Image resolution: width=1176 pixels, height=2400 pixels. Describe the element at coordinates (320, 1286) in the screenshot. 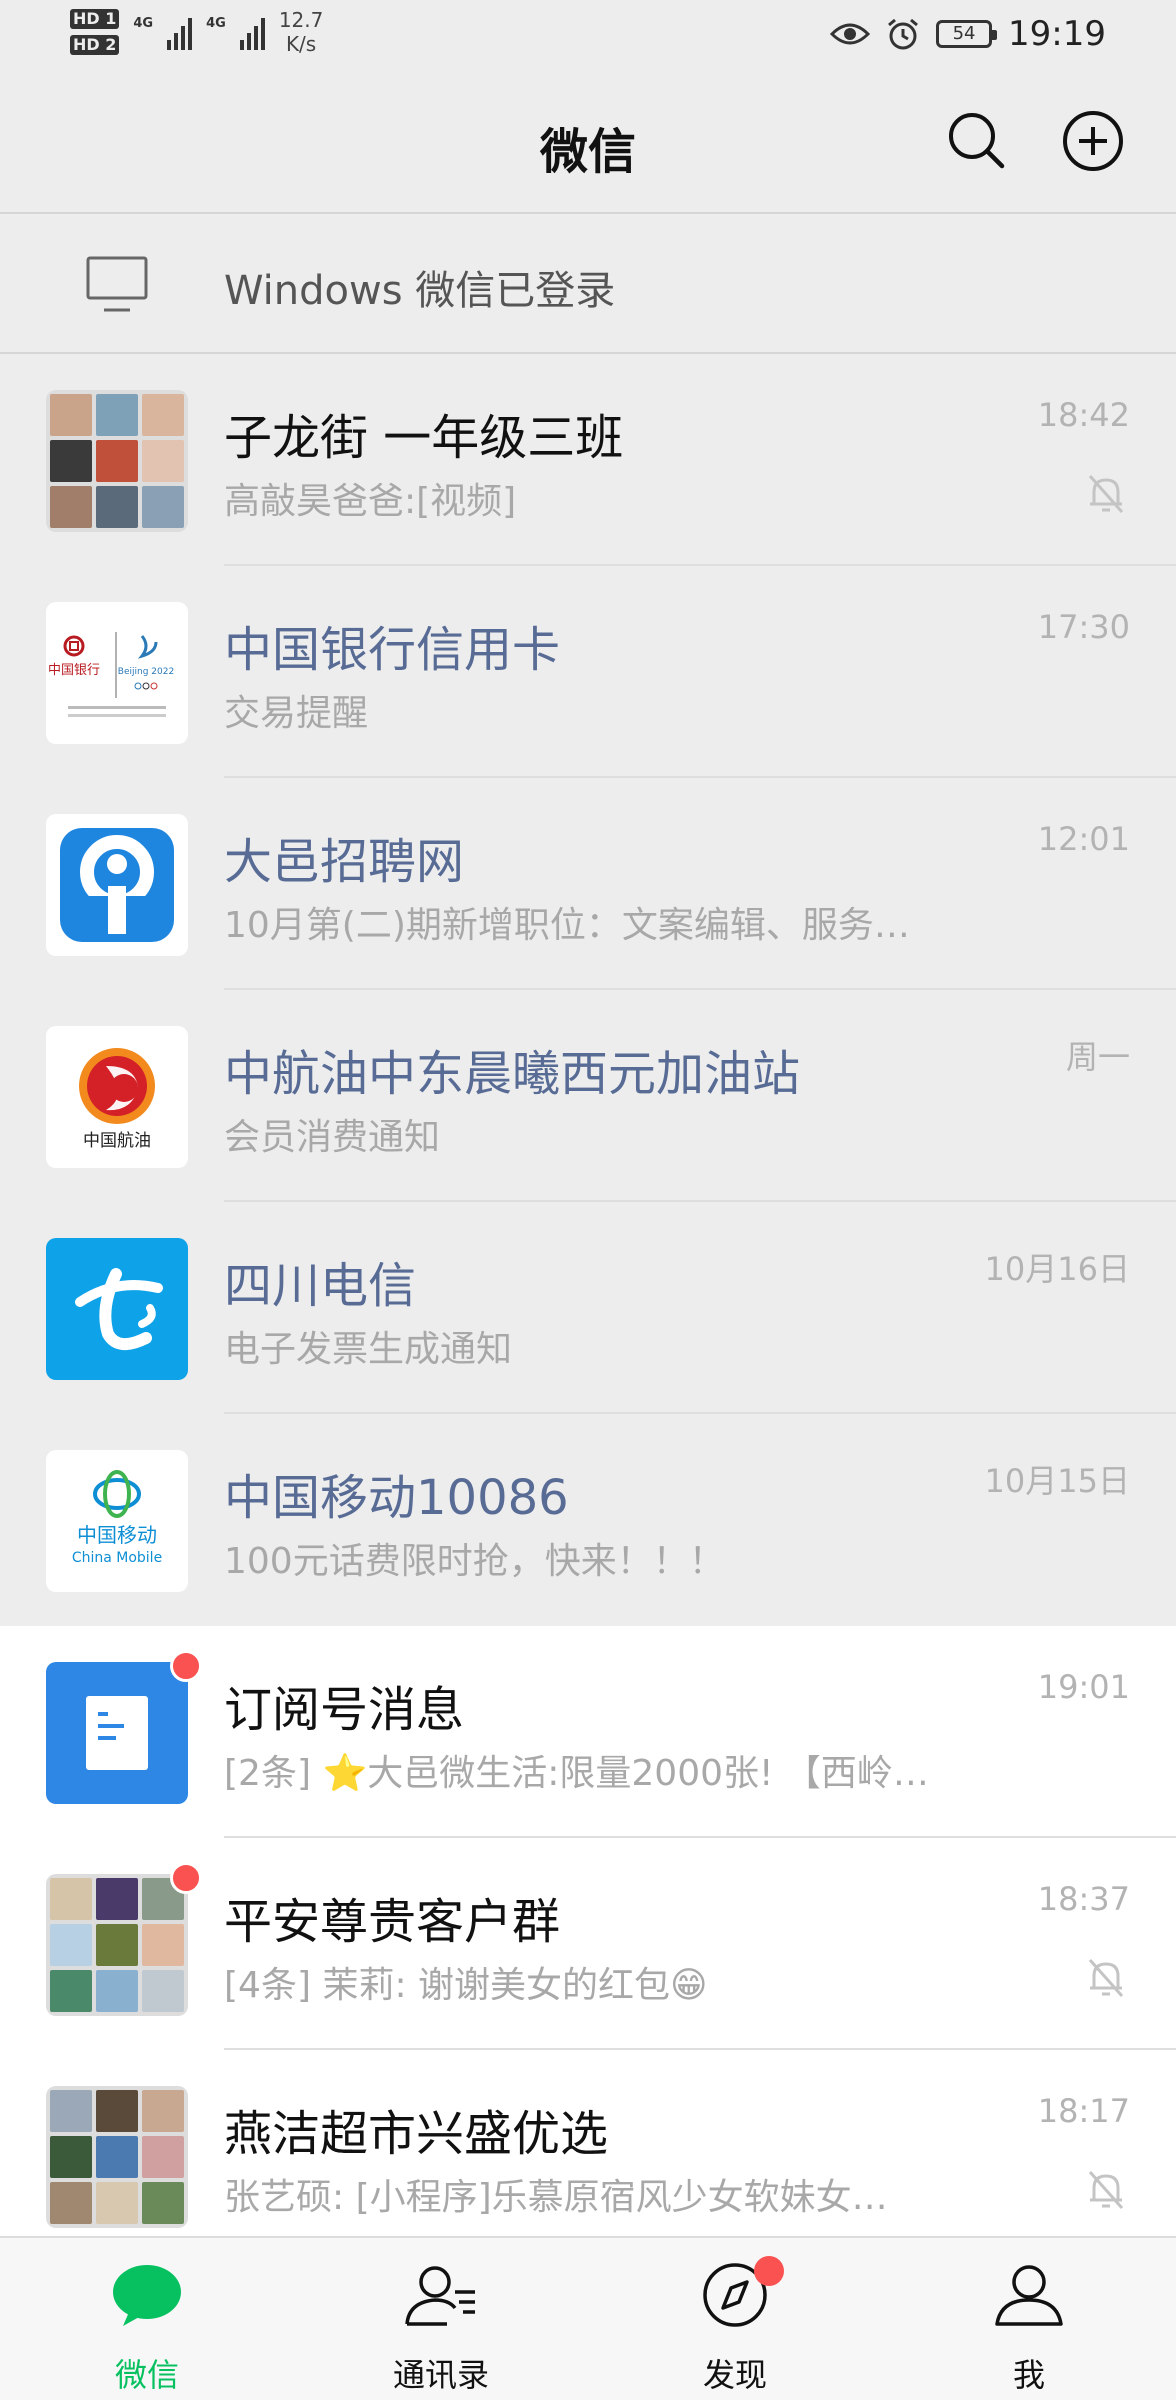

I see `chat-name: 四川电信` at that location.